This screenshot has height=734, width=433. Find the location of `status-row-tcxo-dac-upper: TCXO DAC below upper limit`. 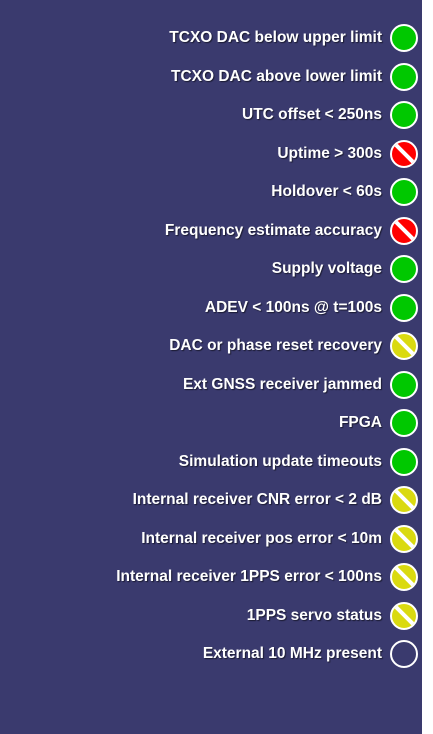

status-row-tcxo-dac-upper: TCXO DAC below upper limit is located at coordinates (211, 38).